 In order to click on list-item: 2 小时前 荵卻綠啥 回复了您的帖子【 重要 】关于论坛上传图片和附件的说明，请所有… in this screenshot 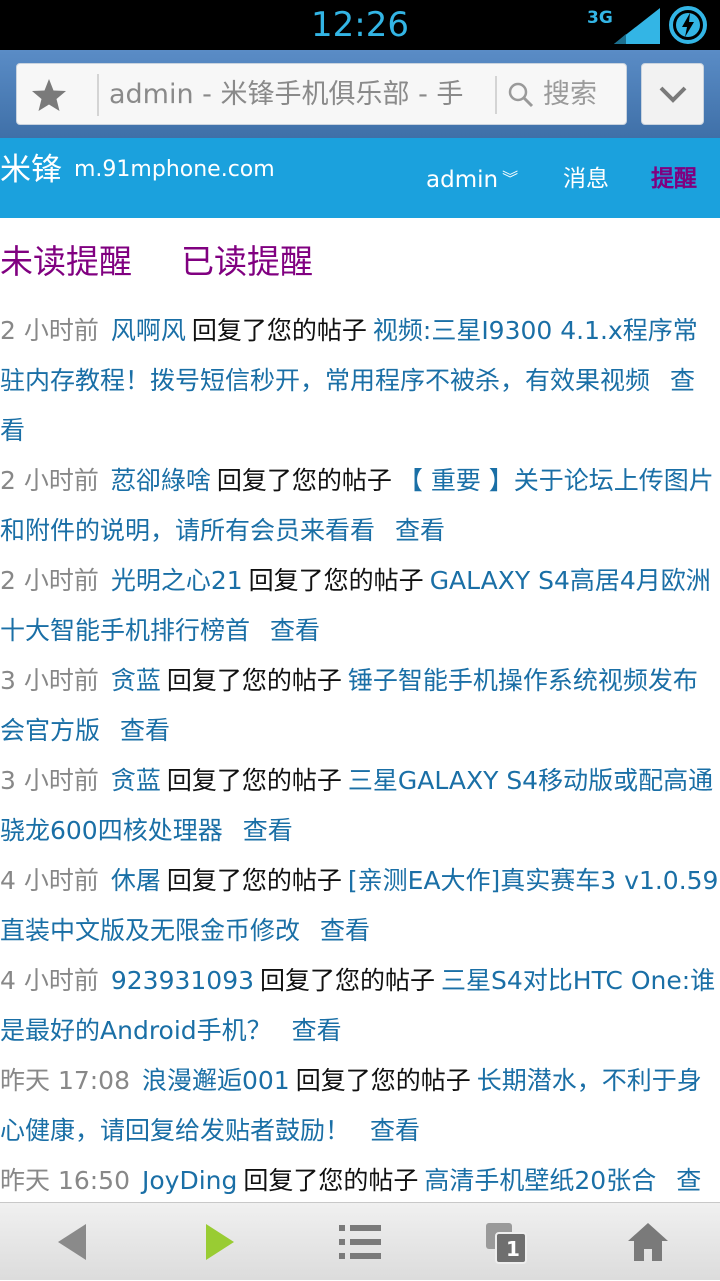, I will do `click(360, 506)`.